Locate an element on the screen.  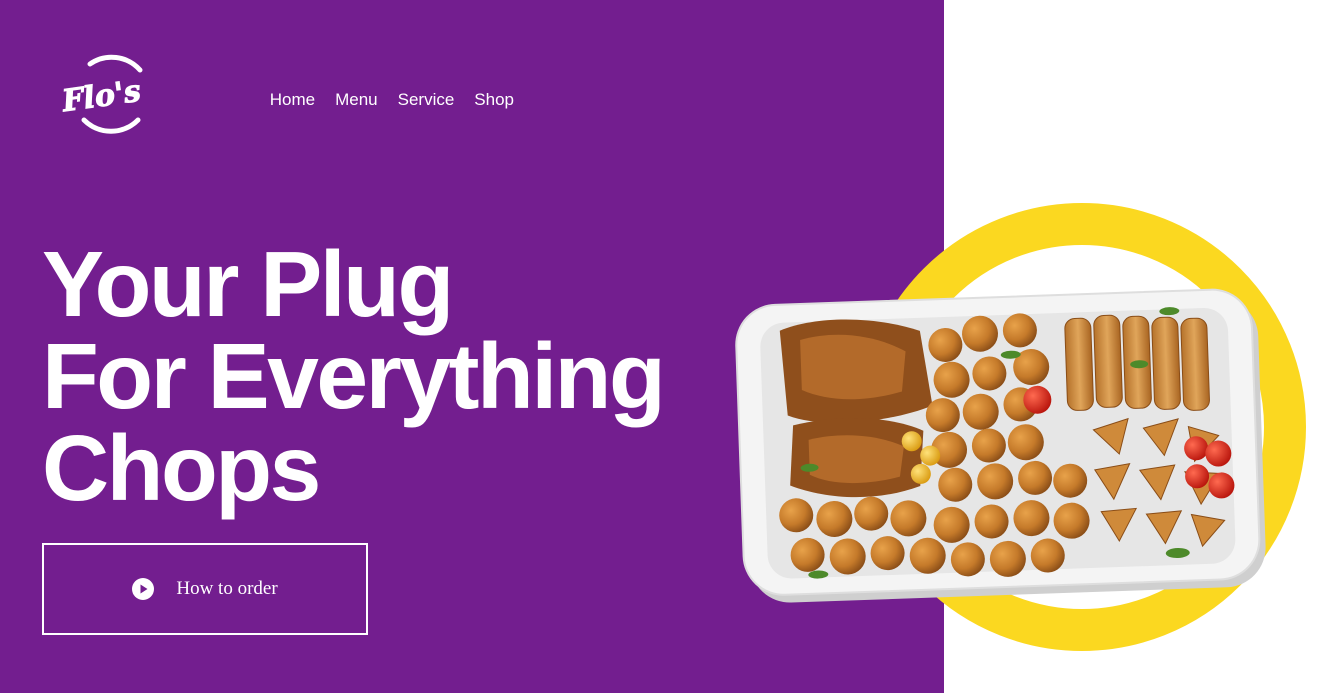
headline-line-1: Your Plug is located at coordinates (248, 284).